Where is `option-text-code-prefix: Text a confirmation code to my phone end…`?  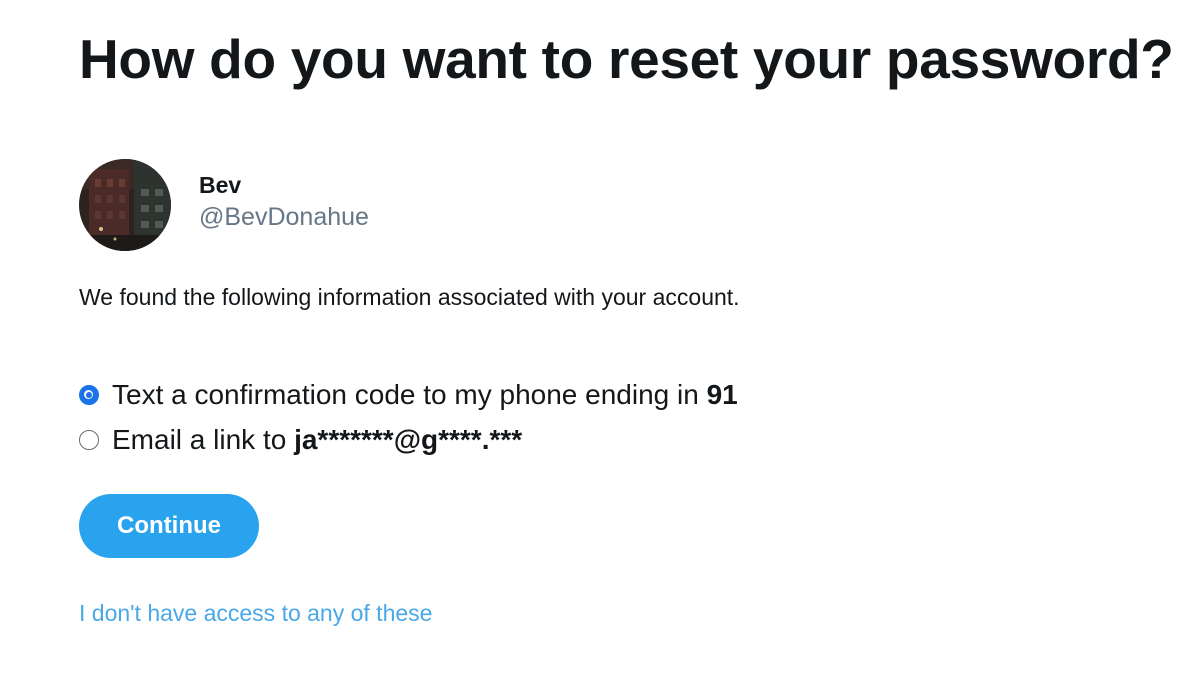
option-text-code-prefix: Text a confirmation code to my phone end… is located at coordinates (409, 394).